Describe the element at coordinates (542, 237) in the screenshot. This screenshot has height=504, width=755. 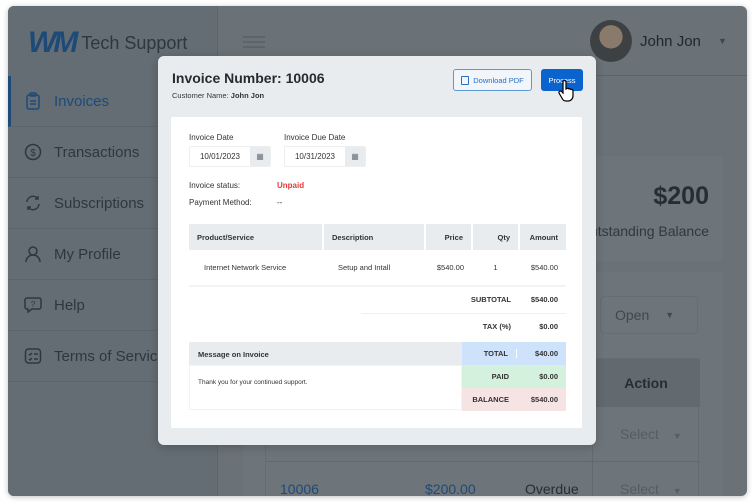
I see `column-header: Amount` at that location.